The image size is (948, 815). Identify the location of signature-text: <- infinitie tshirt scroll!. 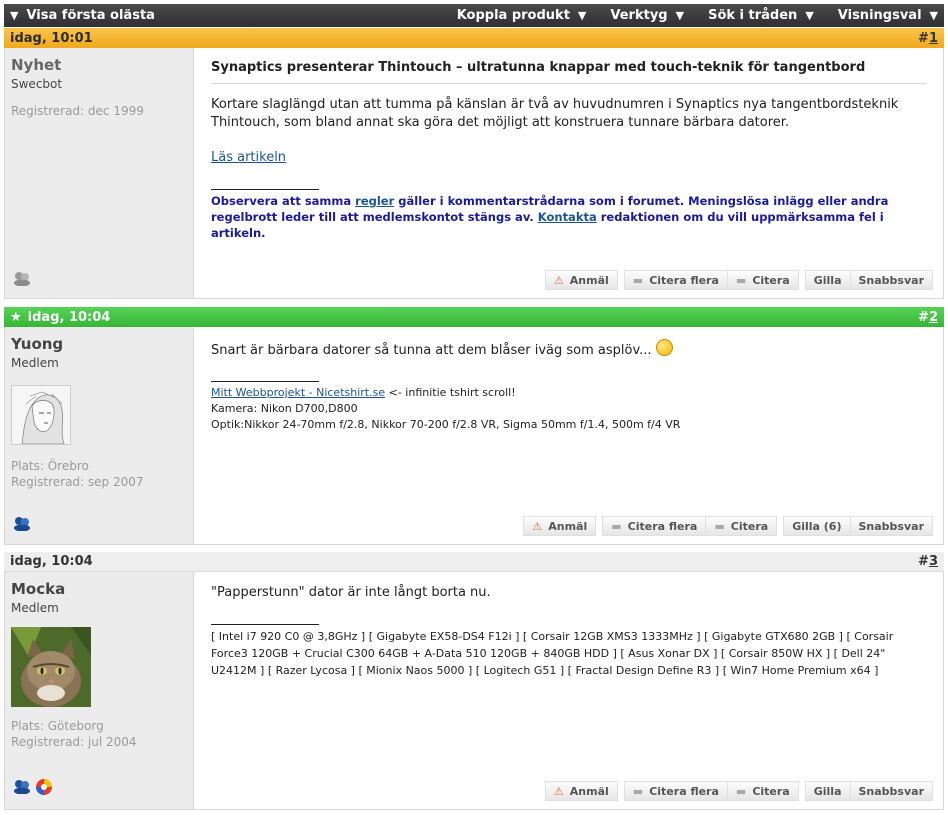
(450, 392).